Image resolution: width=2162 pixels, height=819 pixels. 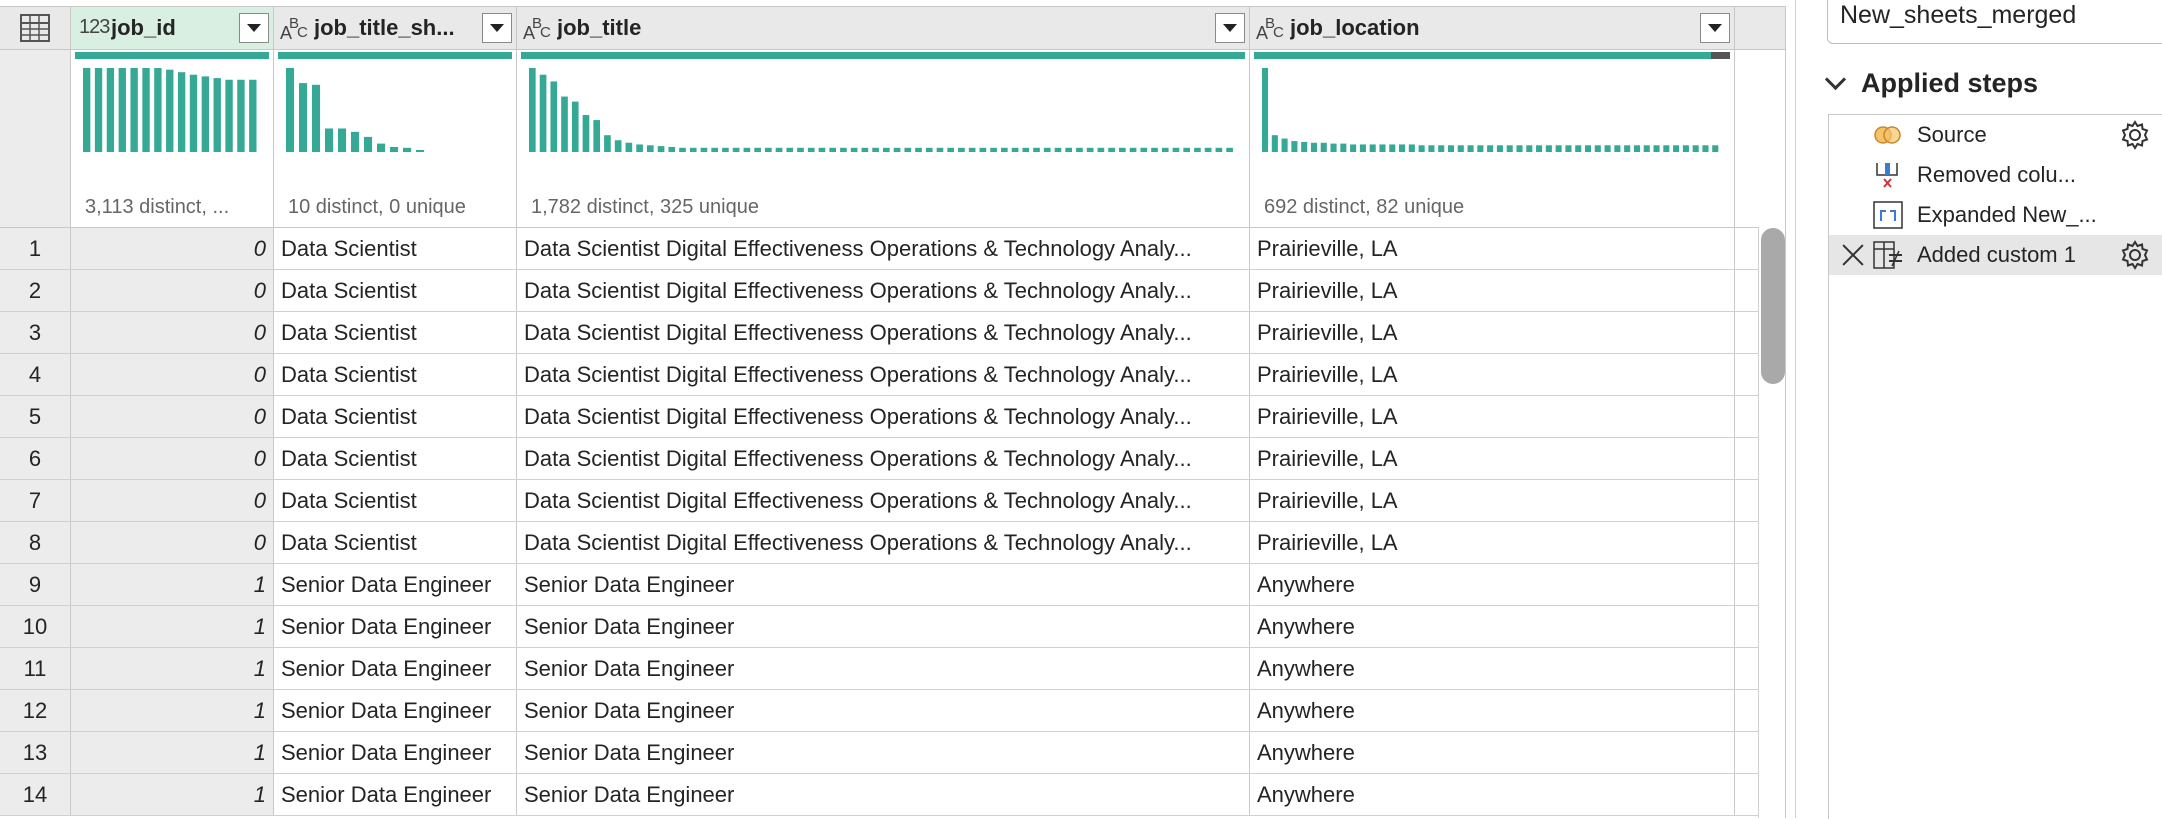 What do you see at coordinates (35, 458) in the screenshot?
I see `row-number: 6` at bounding box center [35, 458].